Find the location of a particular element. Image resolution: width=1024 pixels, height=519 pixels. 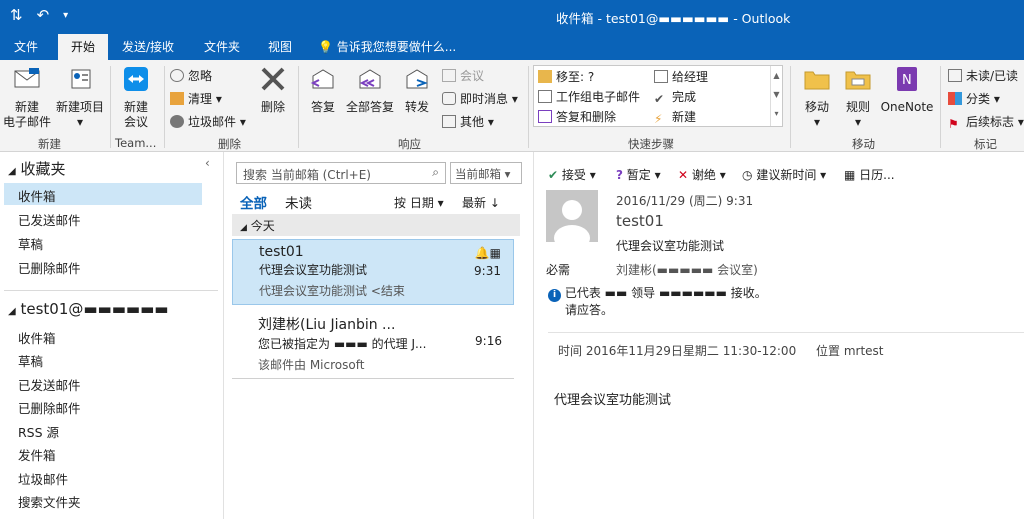

acct-drafts: 草稿 is located at coordinates (30, 360).